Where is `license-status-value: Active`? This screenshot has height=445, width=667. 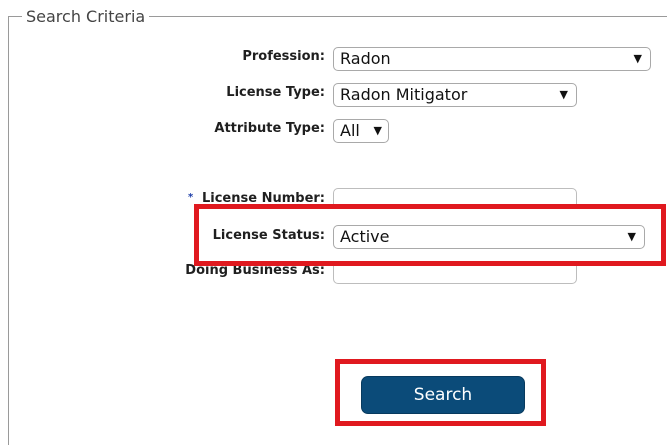 license-status-value: Active is located at coordinates (365, 236).